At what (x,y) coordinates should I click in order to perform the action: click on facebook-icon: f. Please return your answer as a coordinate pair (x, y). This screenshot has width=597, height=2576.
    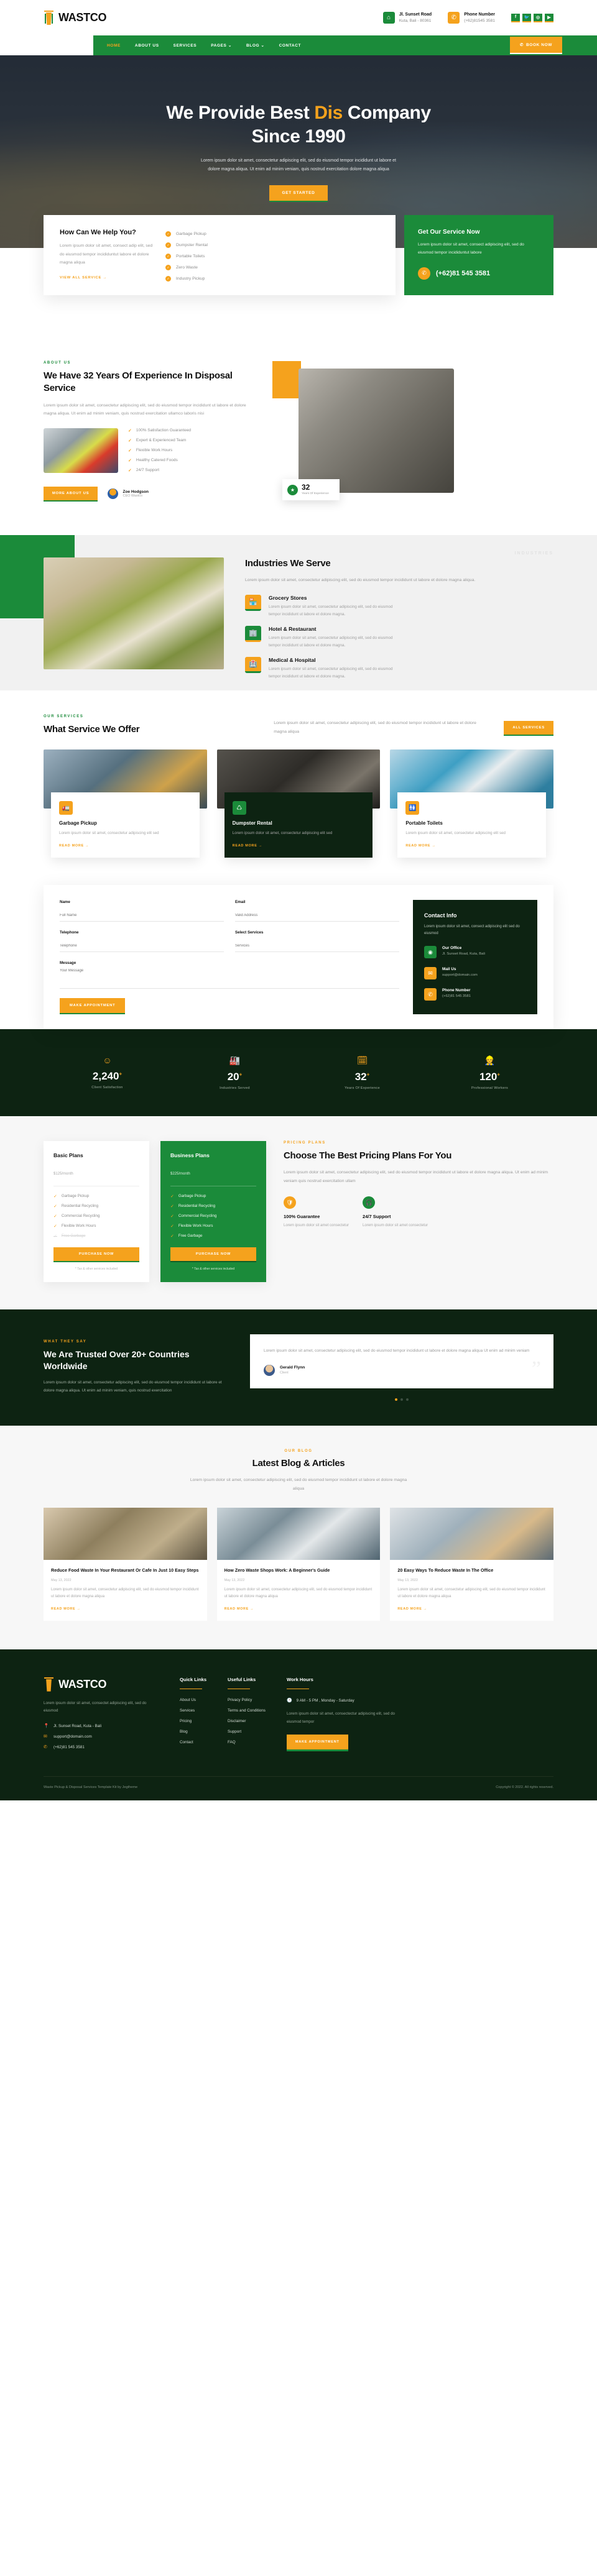
    Looking at the image, I should click on (515, 17).